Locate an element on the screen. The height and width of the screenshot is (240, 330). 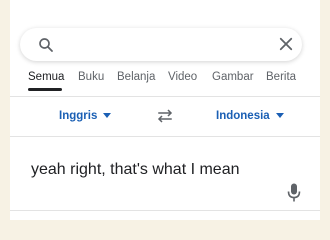
swap-arrows-icon is located at coordinates (165, 116).